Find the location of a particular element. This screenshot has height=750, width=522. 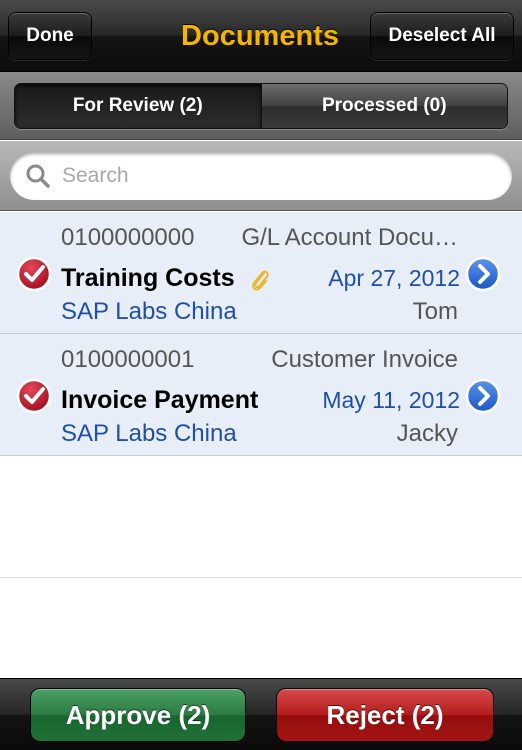

done-button: Done is located at coordinates (50, 36).